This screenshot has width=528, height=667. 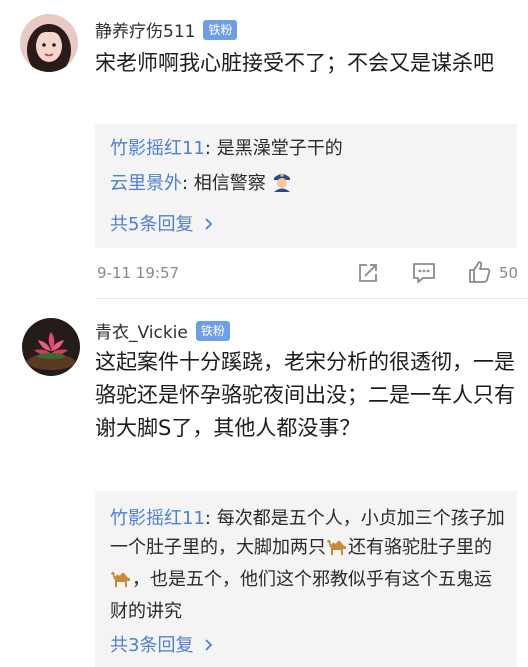 I want to click on username-row: 静养疗伤511 铁粉, so click(x=166, y=29).